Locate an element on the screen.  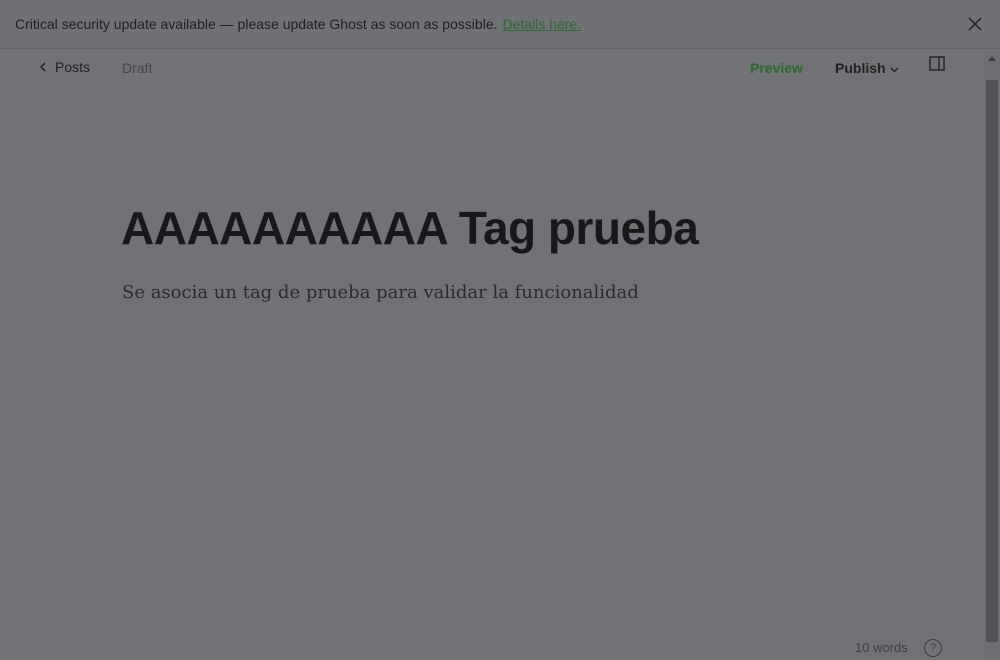
editor-toolbar: Posts Draft Preview Publish is located at coordinates (492, 68).